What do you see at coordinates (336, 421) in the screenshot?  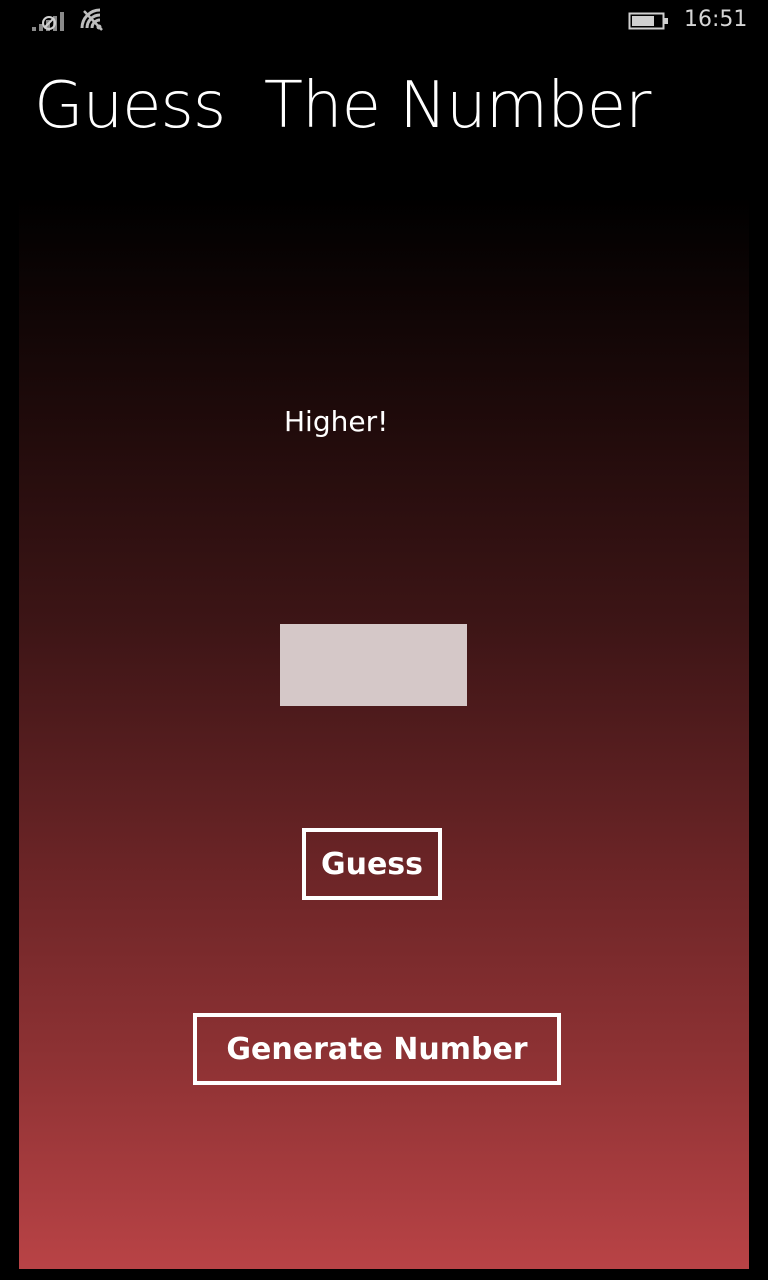 I see `feedback-message: Higher!` at bounding box center [336, 421].